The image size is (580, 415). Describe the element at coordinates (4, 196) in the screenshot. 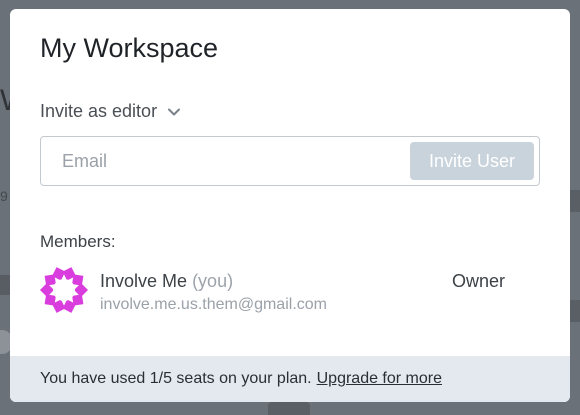

I see `background-text-fragment: 9` at that location.